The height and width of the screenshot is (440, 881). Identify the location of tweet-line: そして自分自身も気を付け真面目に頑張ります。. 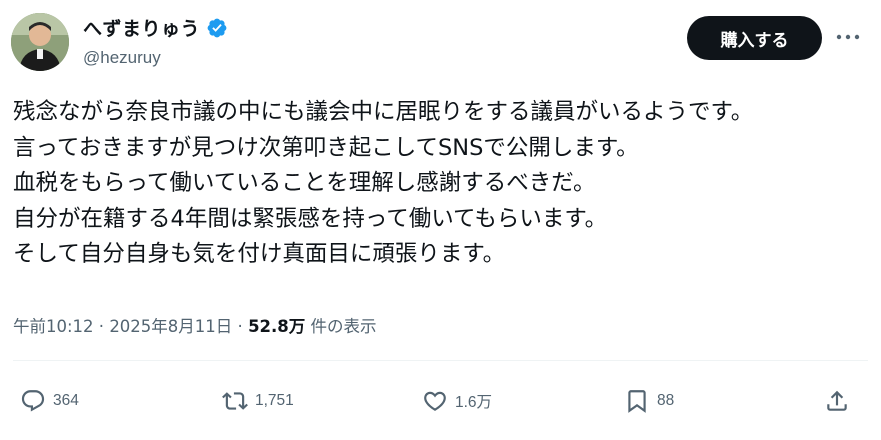
(259, 254).